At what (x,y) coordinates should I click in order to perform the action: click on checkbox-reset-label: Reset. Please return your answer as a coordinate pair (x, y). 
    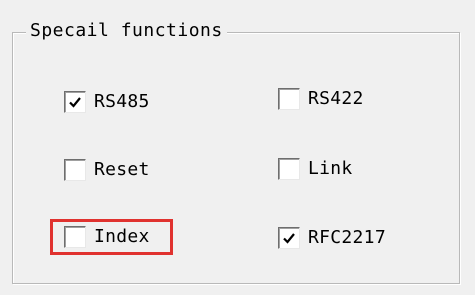
    Looking at the image, I should click on (122, 169).